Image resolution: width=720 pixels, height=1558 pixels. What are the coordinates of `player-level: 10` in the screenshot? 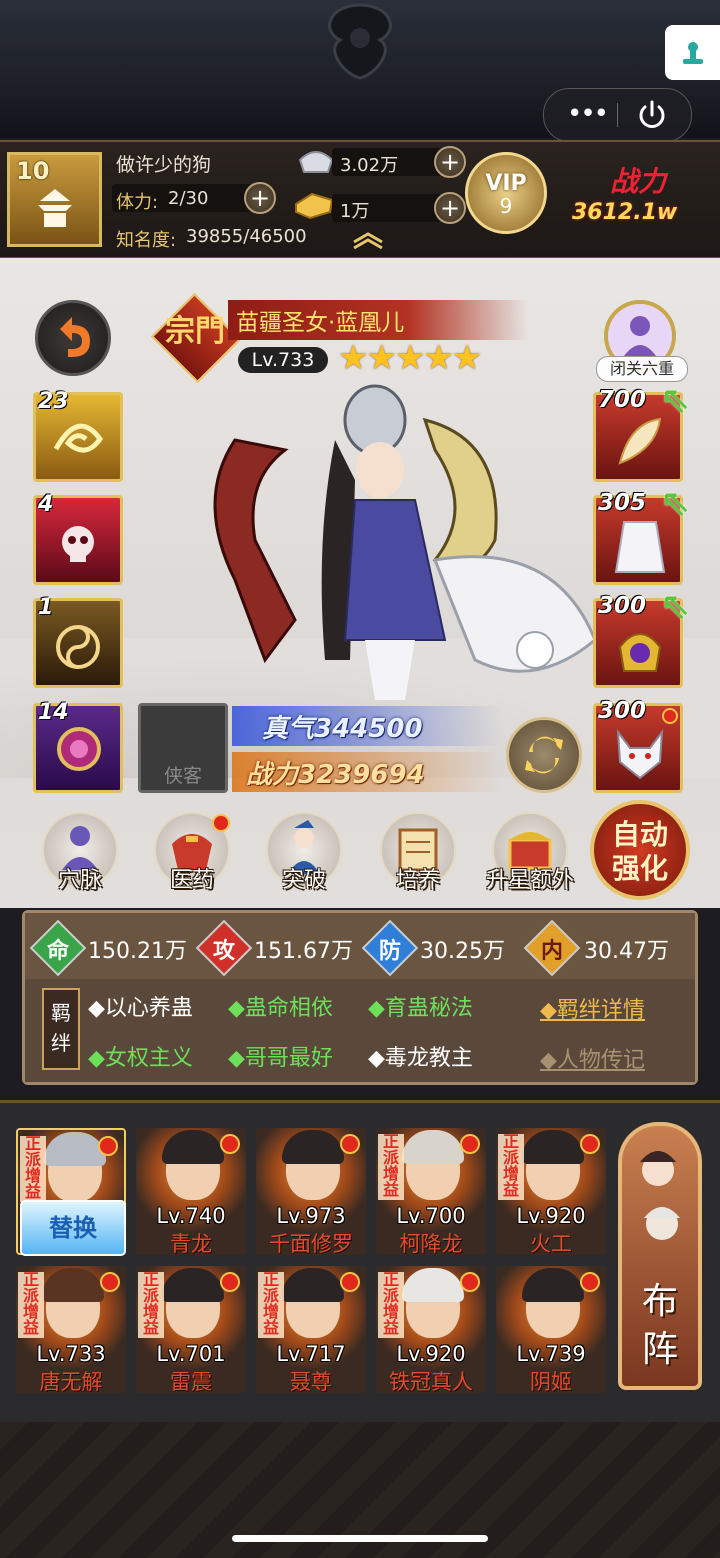 It's located at (33, 171).